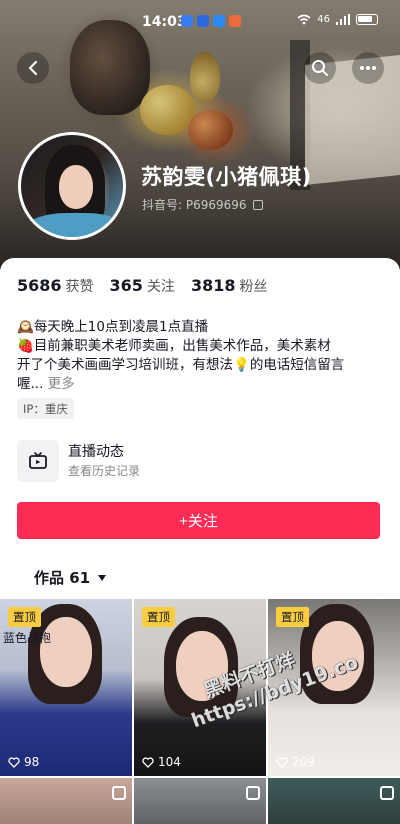 The width and height of the screenshot is (400, 824). I want to click on stats-row: 5686 获赞 365 关注 3818 粉丝, so click(142, 286).